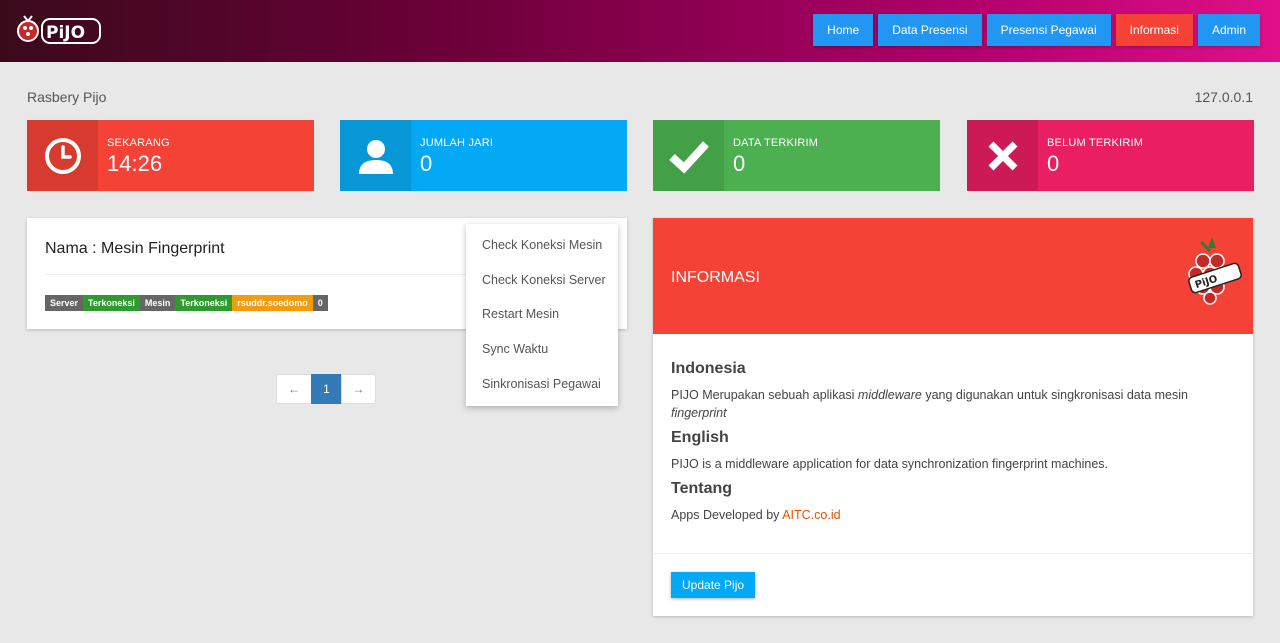  Describe the element at coordinates (713, 585) in the screenshot. I see `update-pijo-button: Update Pijo` at that location.